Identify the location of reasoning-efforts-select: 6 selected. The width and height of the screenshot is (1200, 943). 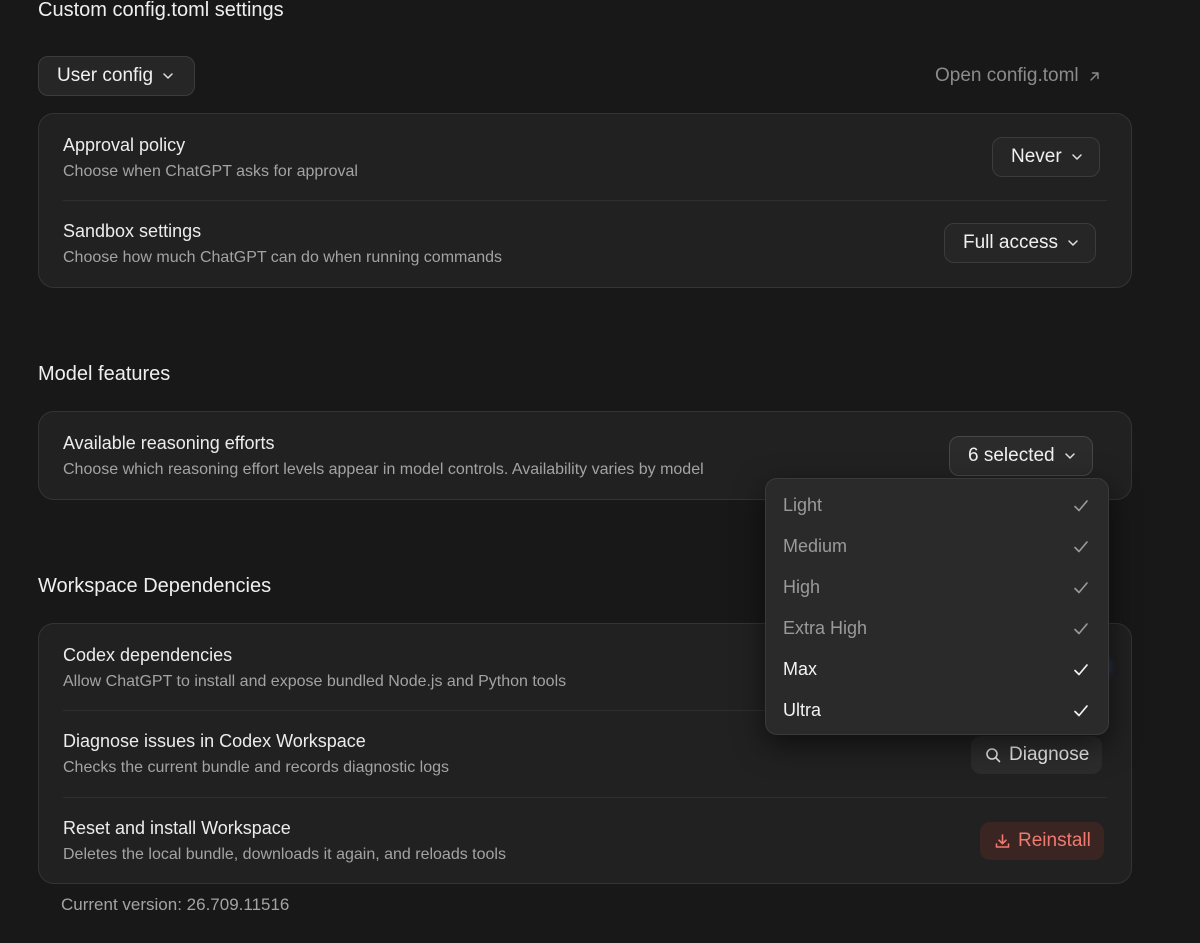
(1021, 456).